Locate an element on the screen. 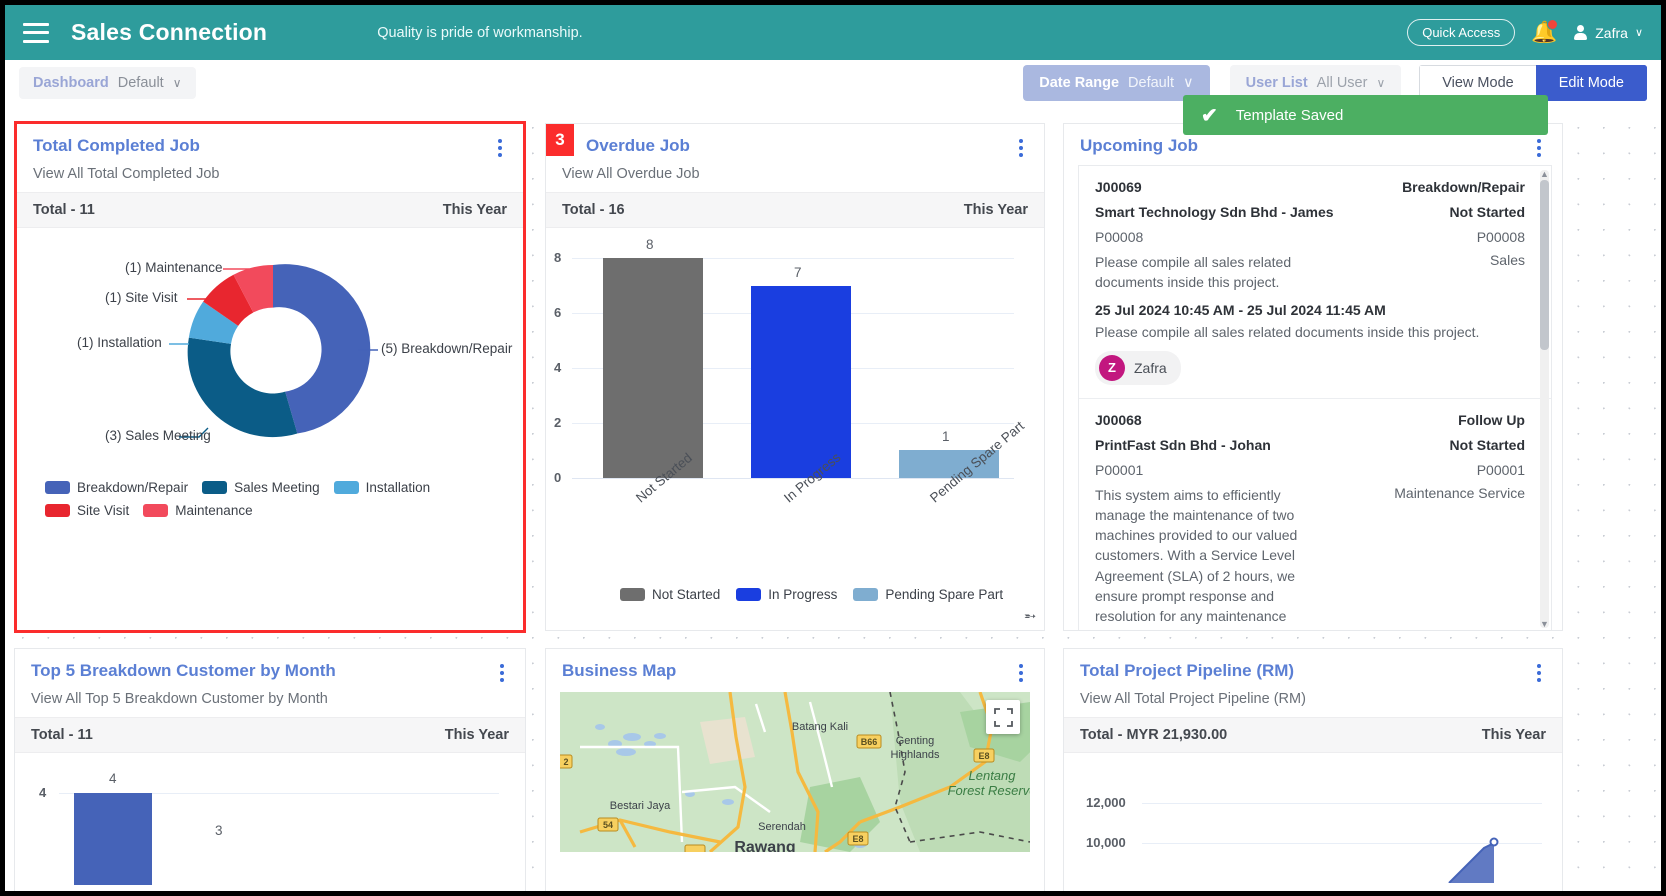  ytick-0: 0 is located at coordinates (558, 477).